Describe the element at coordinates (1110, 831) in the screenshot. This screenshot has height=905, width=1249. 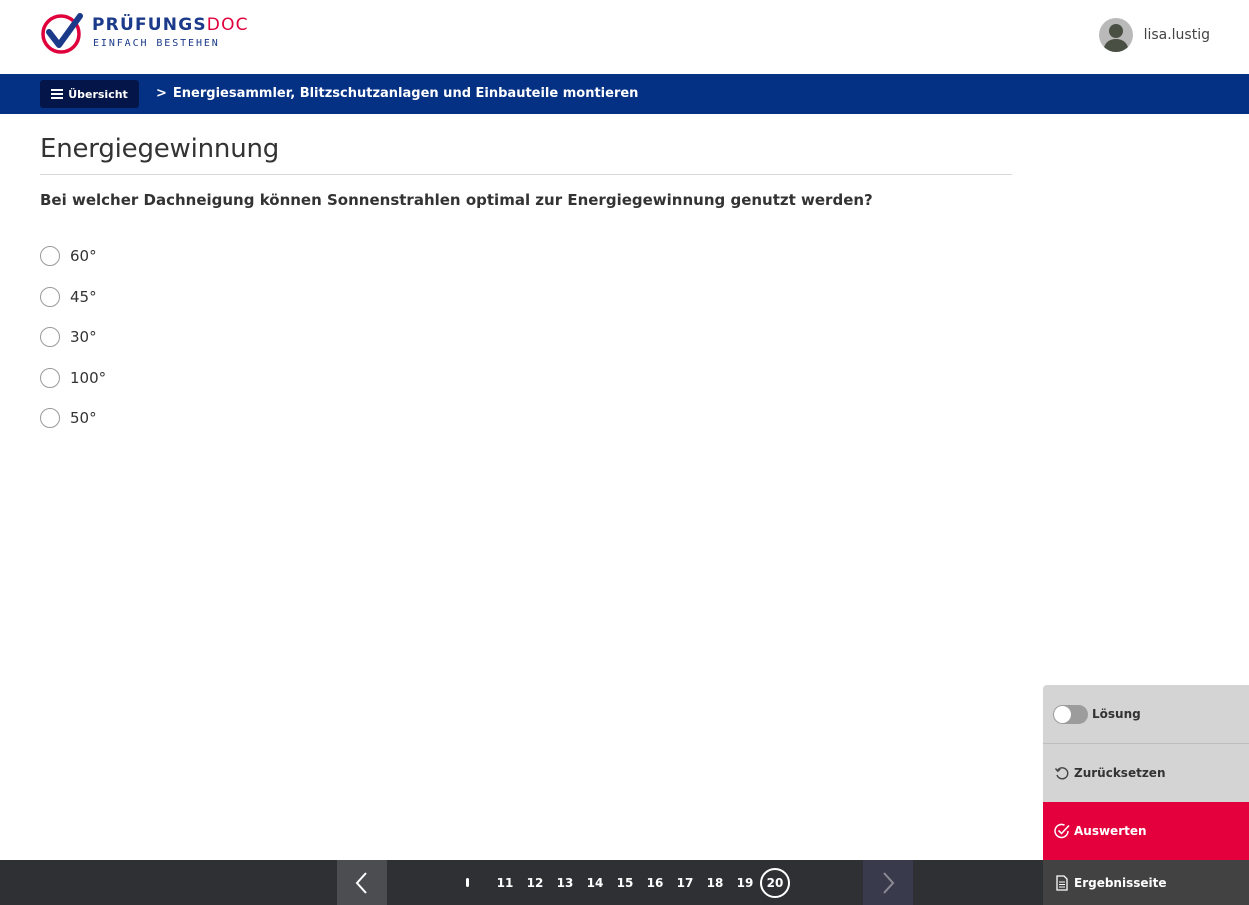
I see `evaluate-label: Auswerten` at that location.